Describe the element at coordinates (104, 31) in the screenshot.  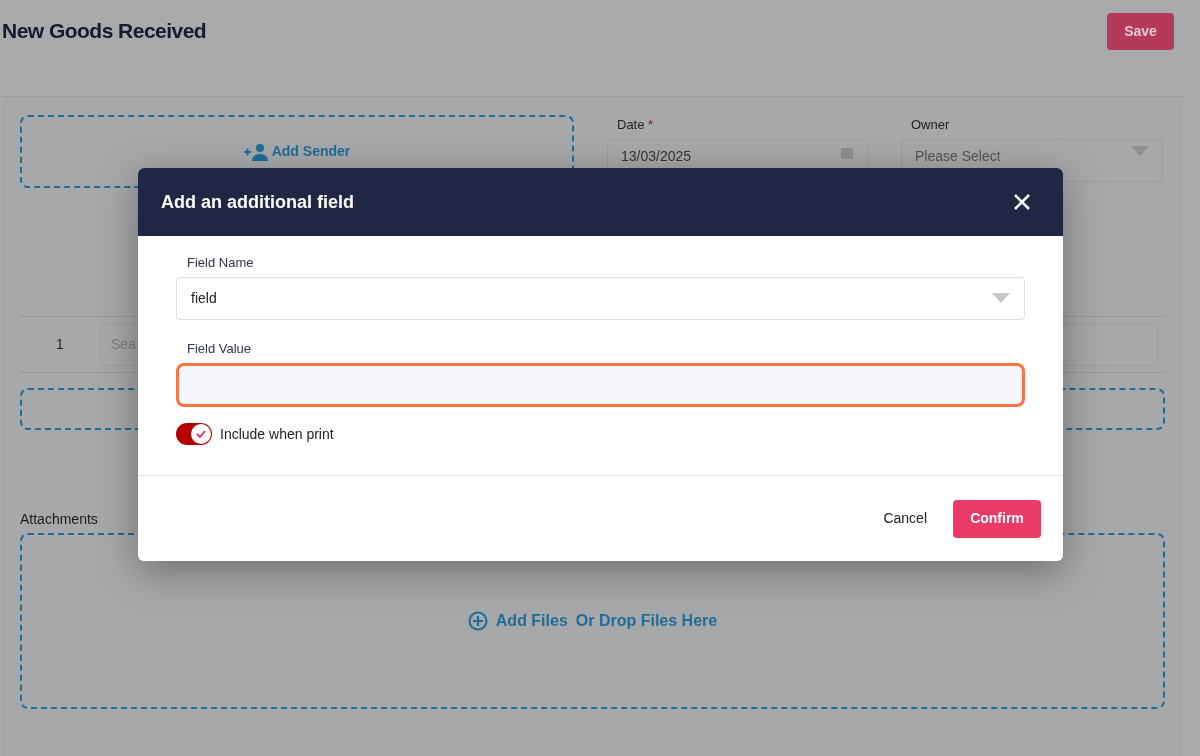
I see `page-title: New Goods Received` at that location.